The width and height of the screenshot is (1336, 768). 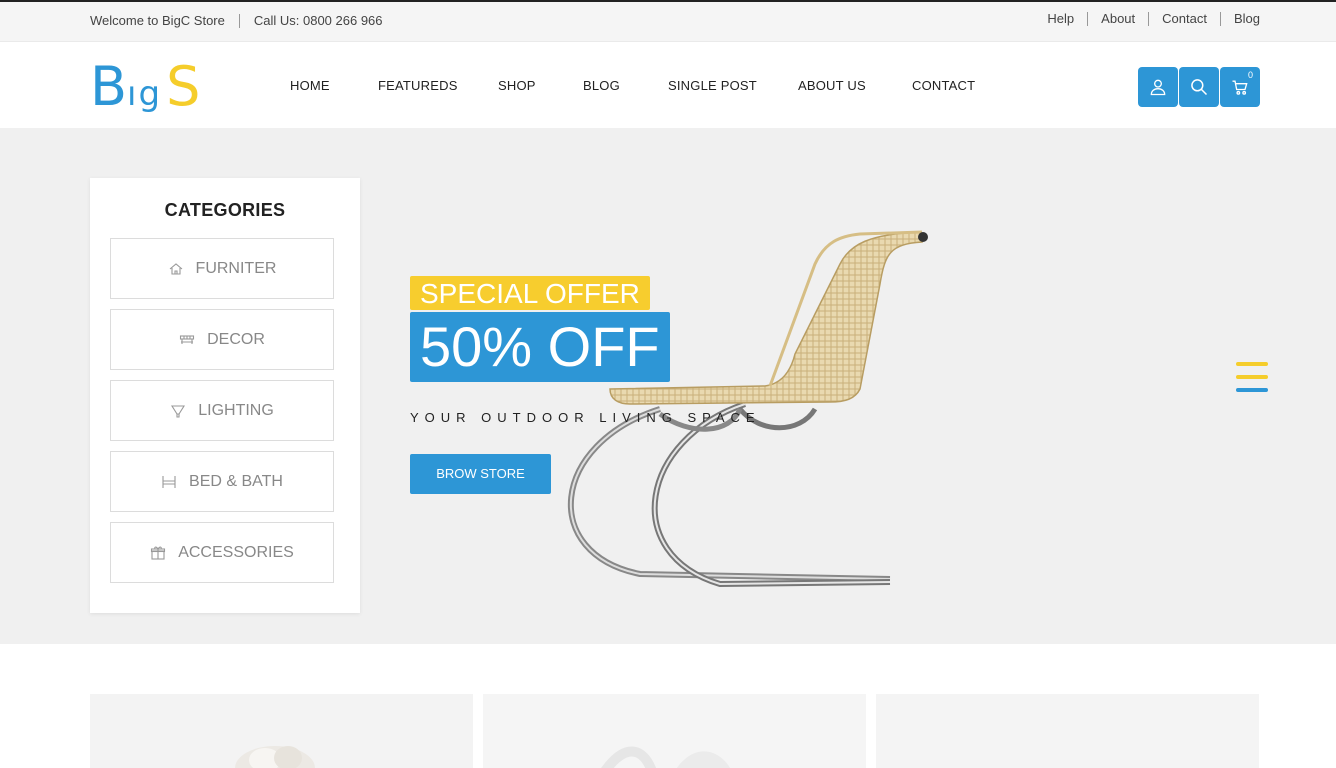 What do you see at coordinates (145, 94) in the screenshot?
I see `logo-letters-ig: ıg` at bounding box center [145, 94].